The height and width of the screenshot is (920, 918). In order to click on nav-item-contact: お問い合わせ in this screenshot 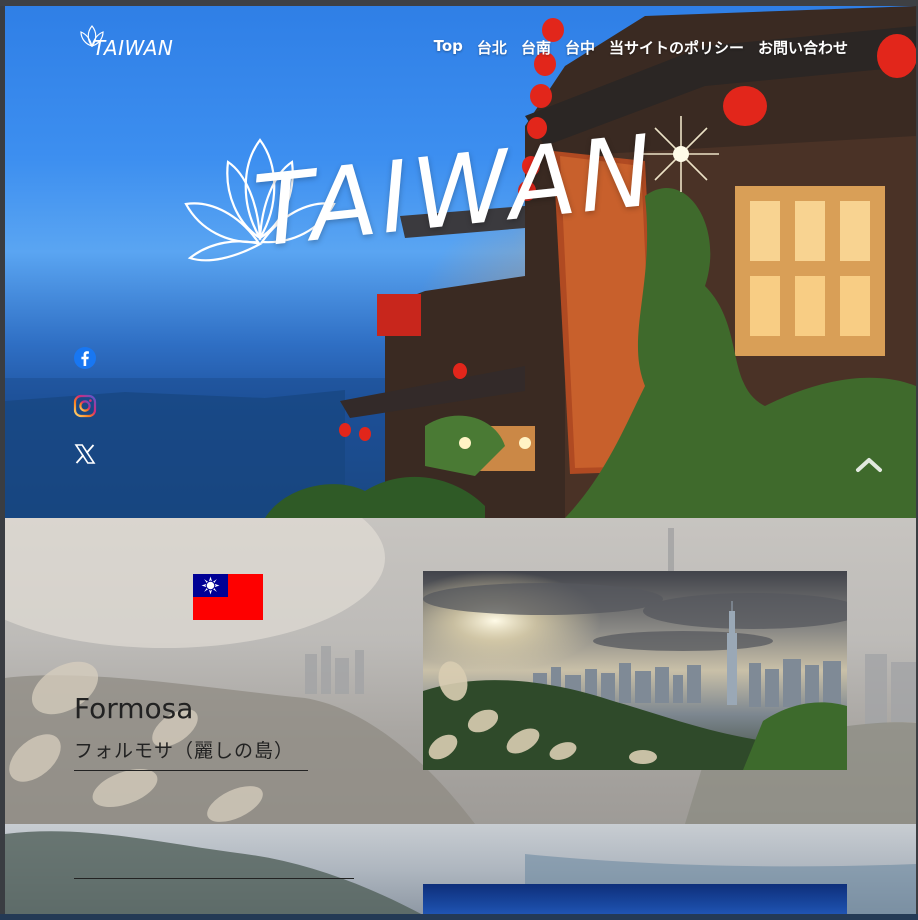, I will do `click(803, 47)`.